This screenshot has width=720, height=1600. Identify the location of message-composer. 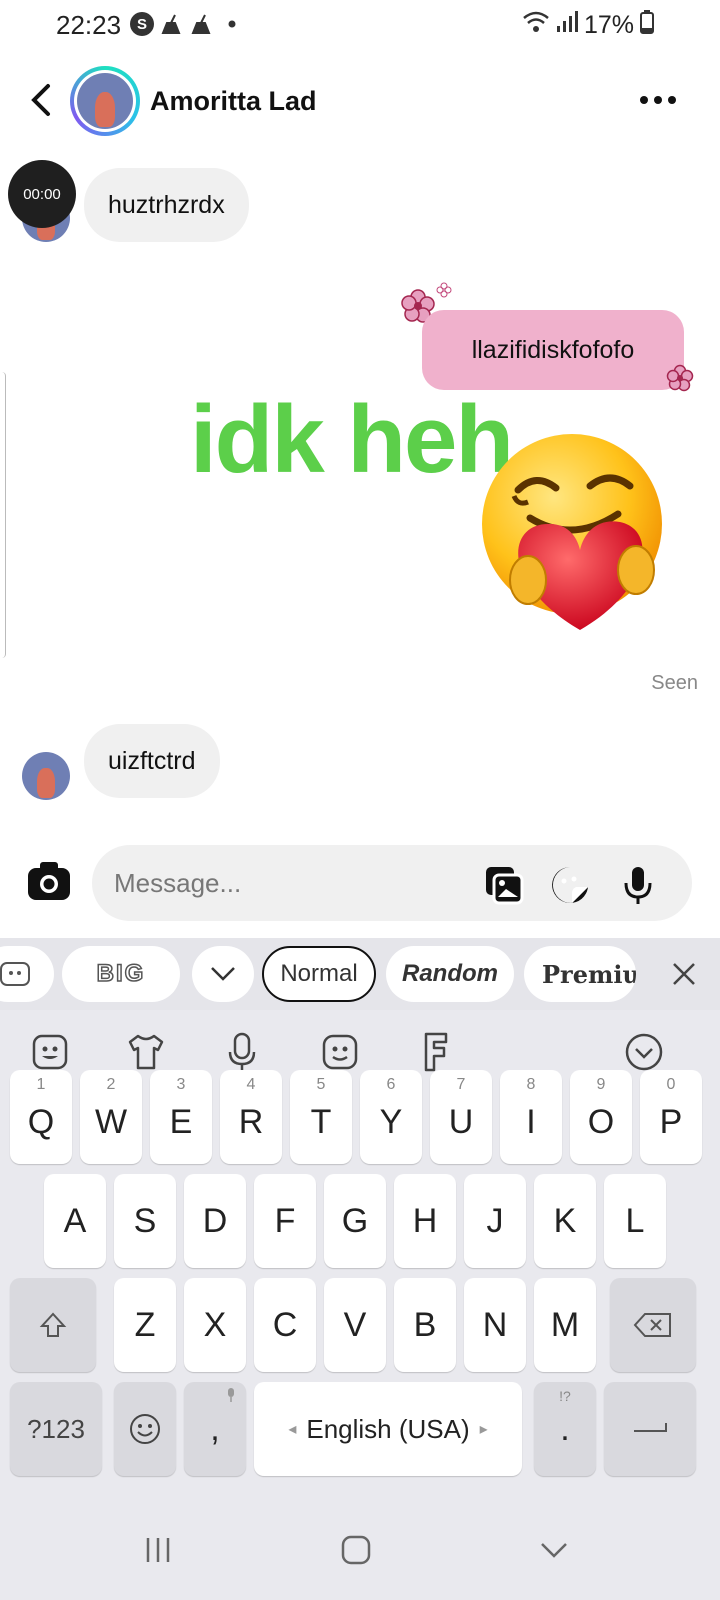
(392, 883).